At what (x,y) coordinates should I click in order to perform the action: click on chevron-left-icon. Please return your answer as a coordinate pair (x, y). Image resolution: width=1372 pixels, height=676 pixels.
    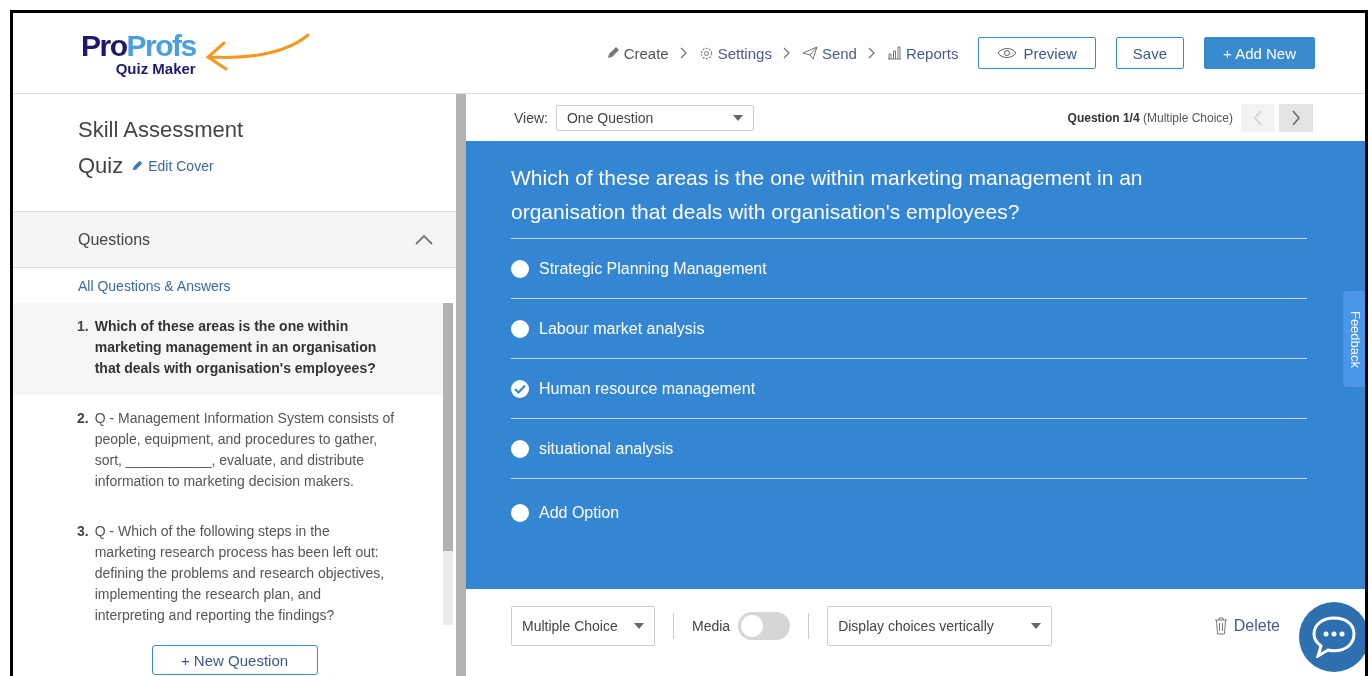
    Looking at the image, I should click on (1258, 117).